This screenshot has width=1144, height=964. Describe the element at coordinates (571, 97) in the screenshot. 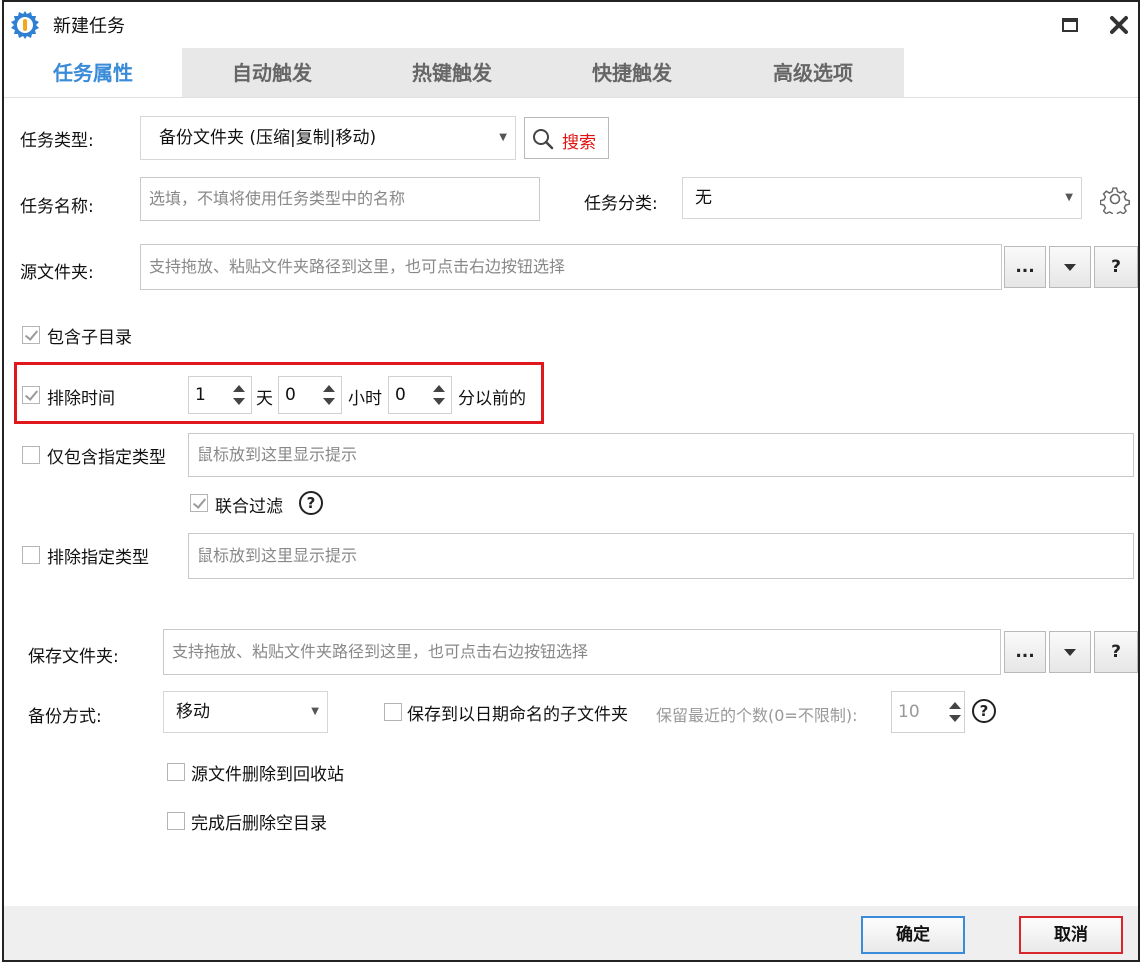

I see `tab-divider` at that location.